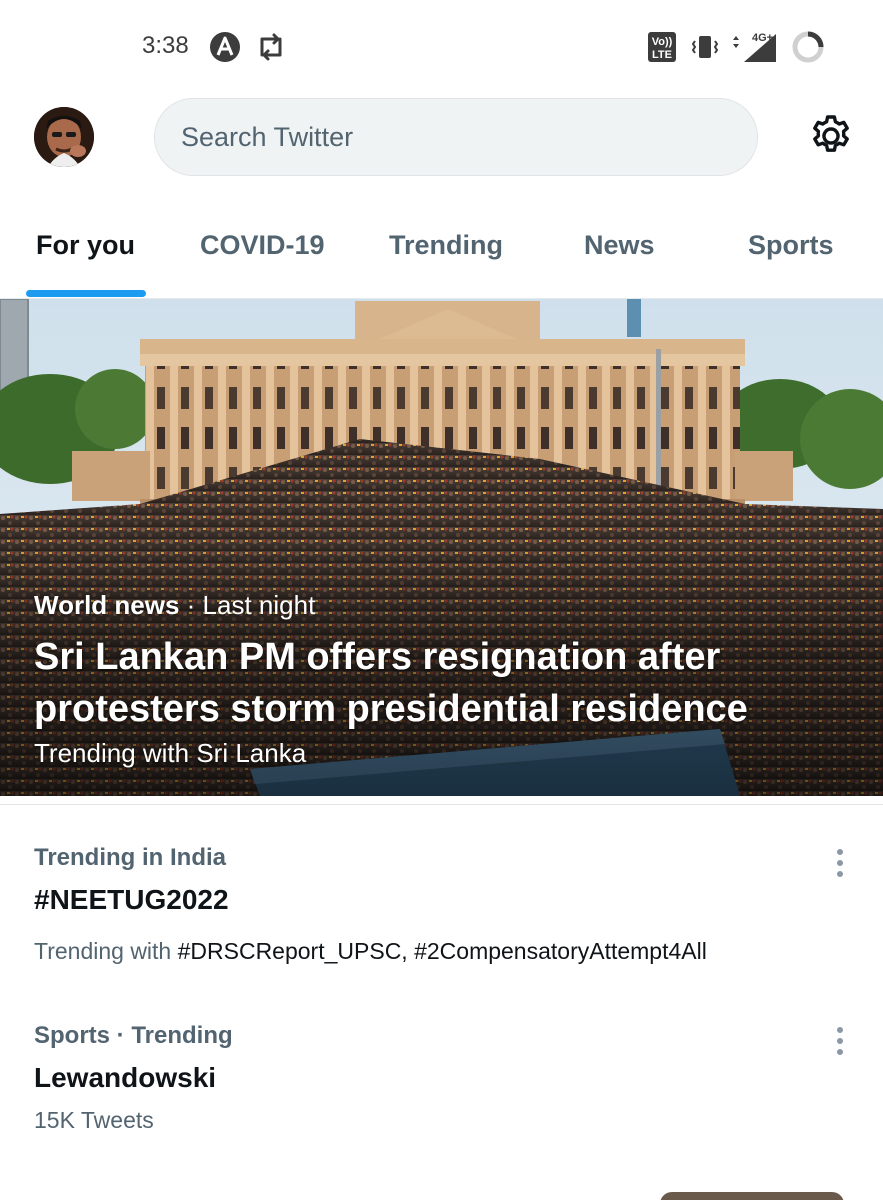  What do you see at coordinates (619, 245) in the screenshot?
I see `tab-news: News` at bounding box center [619, 245].